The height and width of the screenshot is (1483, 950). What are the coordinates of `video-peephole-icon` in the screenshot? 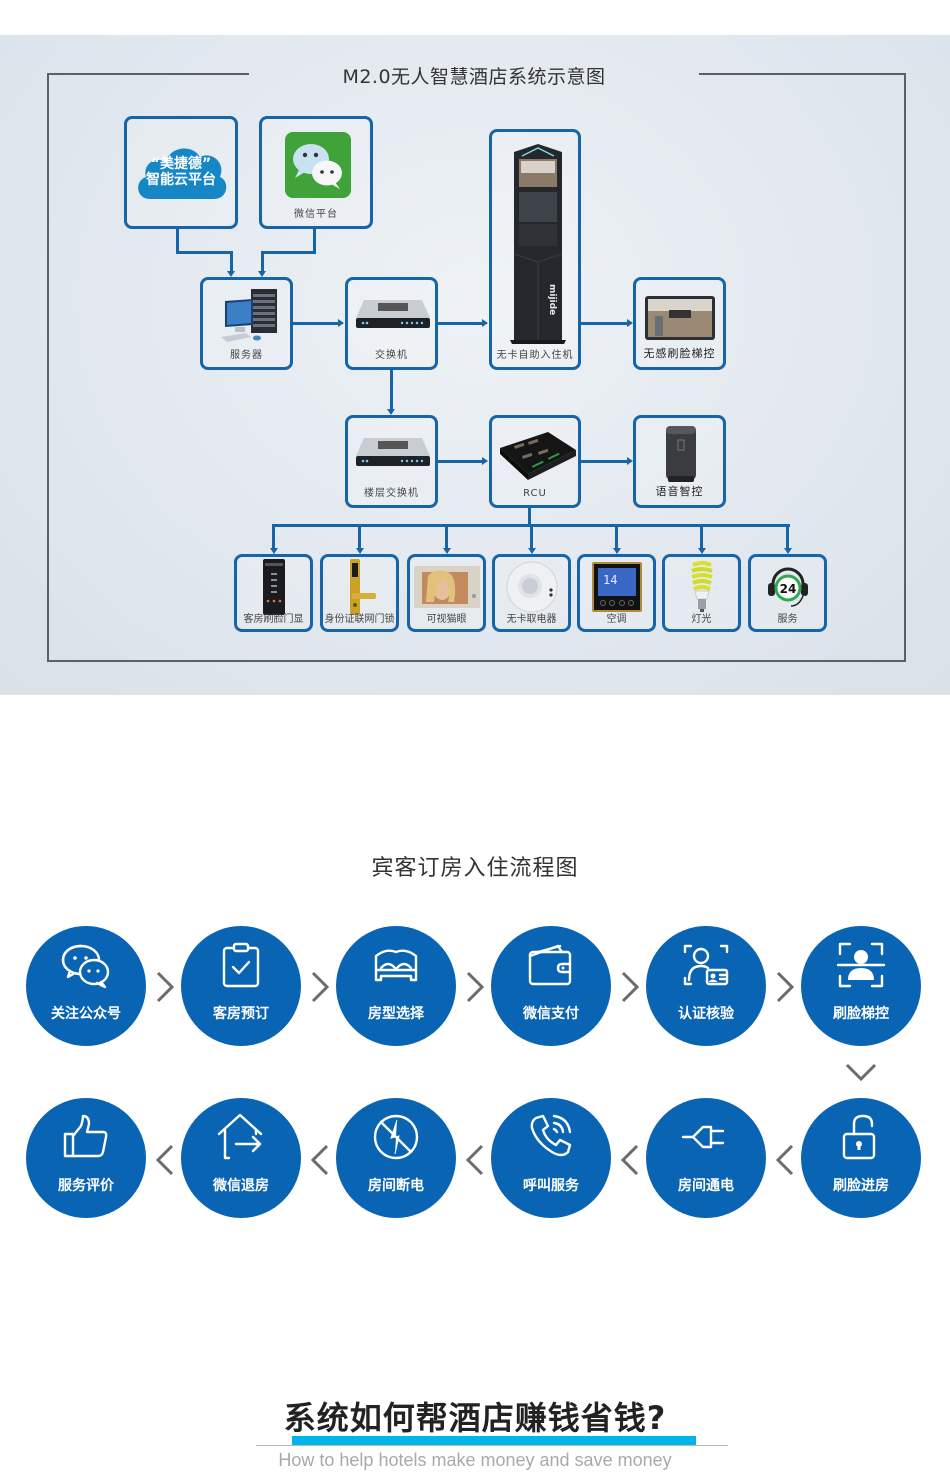 It's located at (446, 587).